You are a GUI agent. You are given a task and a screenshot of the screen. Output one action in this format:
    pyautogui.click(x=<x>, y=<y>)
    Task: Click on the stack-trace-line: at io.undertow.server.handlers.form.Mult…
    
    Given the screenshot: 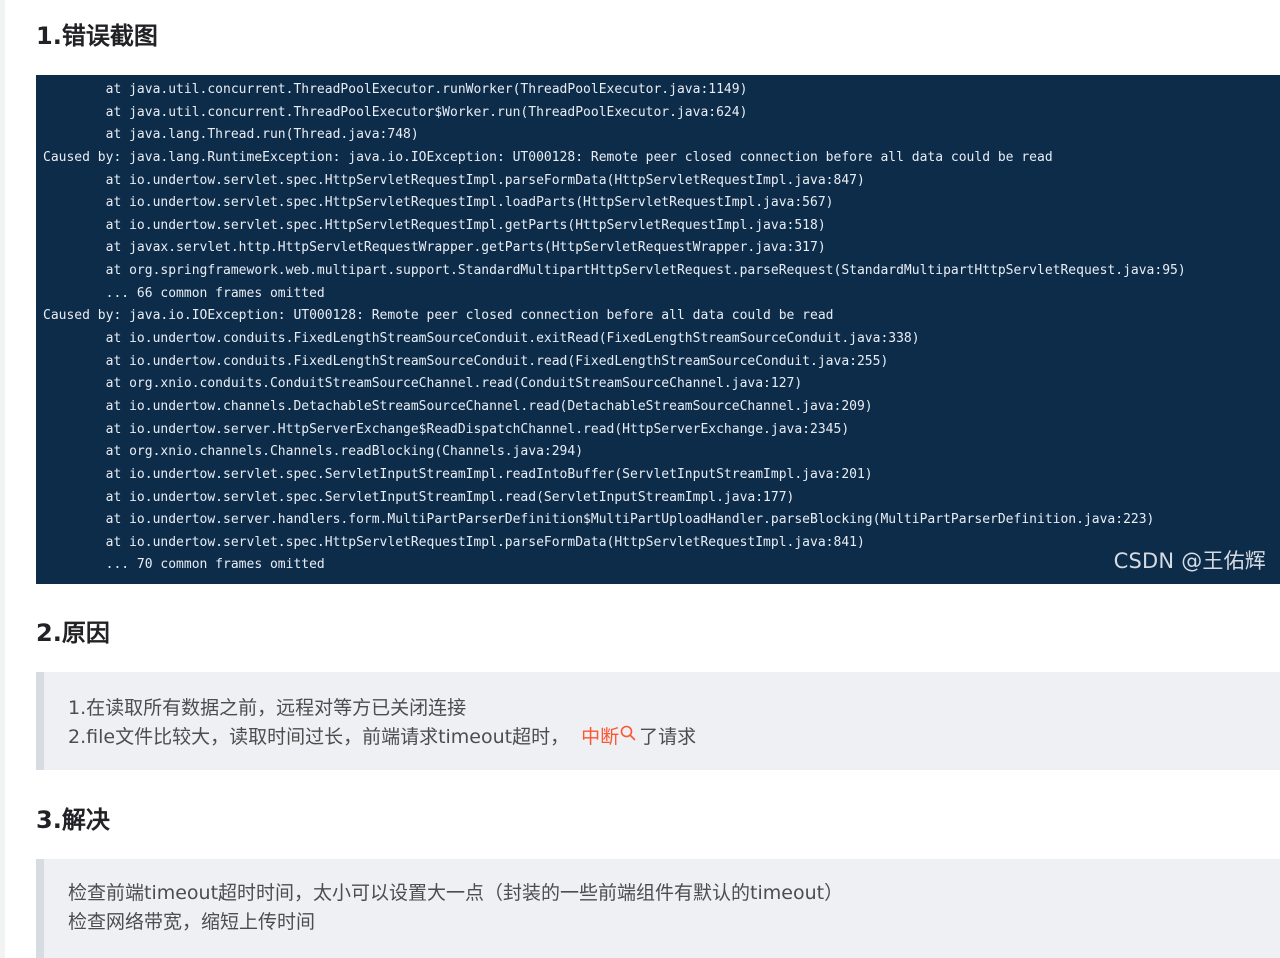 What is the action you would take?
    pyautogui.click(x=599, y=520)
    